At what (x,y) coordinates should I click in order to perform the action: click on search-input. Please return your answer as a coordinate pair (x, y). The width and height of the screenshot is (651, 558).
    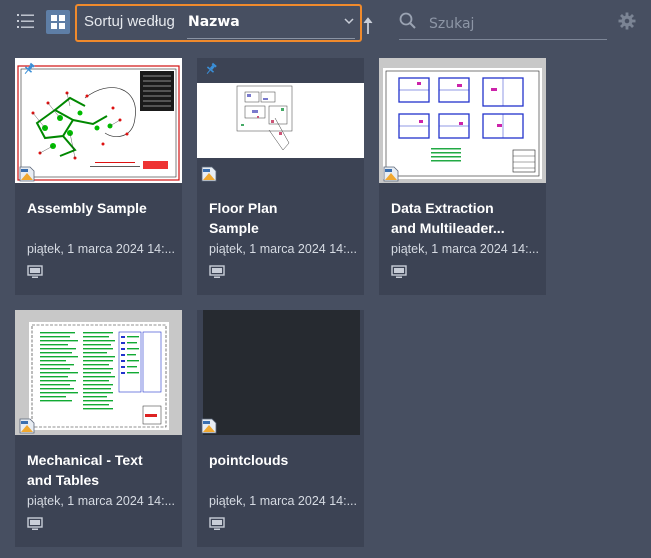
    Looking at the image, I should click on (518, 24).